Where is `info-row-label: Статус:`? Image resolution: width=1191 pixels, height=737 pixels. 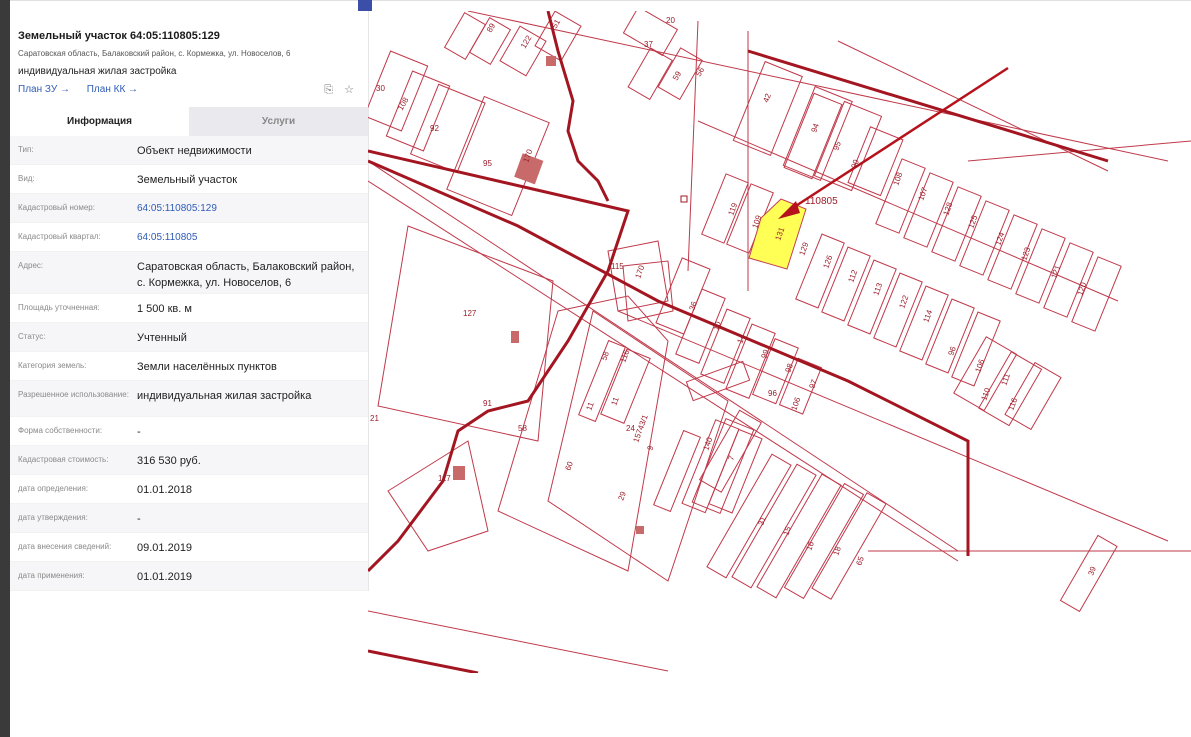
info-row-label: Статус: is located at coordinates (32, 336).